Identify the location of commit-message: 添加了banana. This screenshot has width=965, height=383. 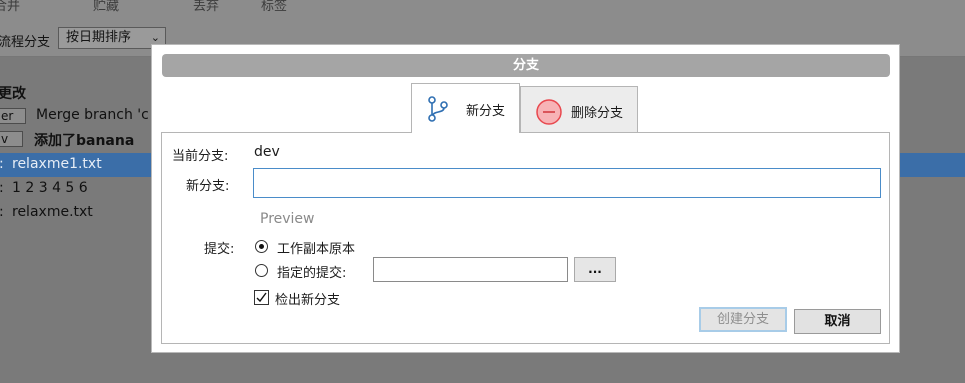
(84, 141).